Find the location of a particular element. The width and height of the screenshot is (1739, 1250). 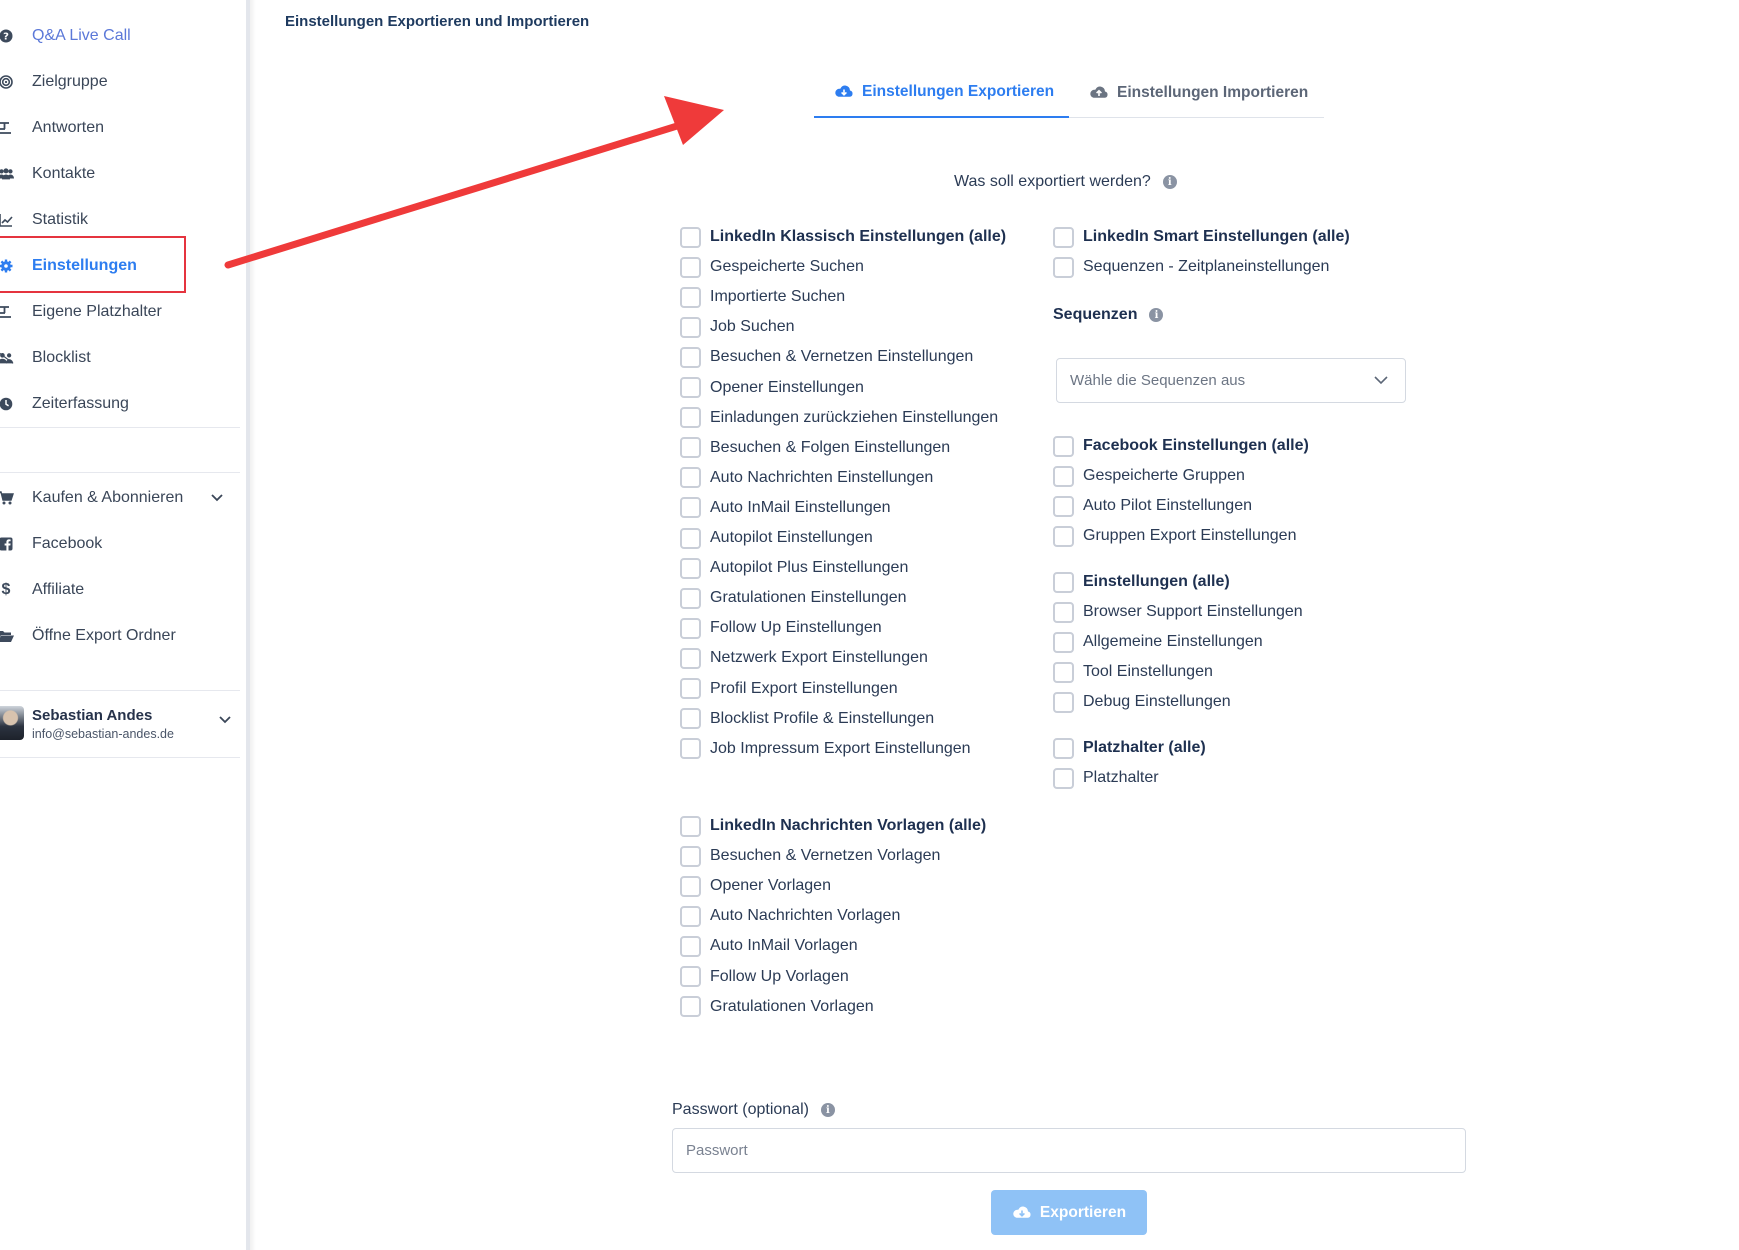

checkbox-row: Follow Up Vorlagen is located at coordinates (764, 977).